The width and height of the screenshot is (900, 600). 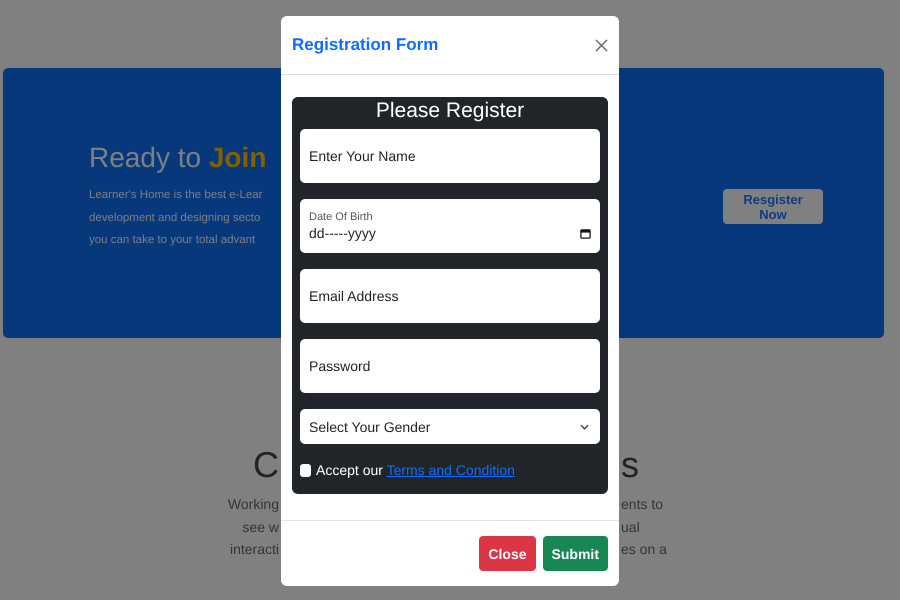 What do you see at coordinates (450, 426) in the screenshot?
I see `gender-select: Select Your Gender` at bounding box center [450, 426].